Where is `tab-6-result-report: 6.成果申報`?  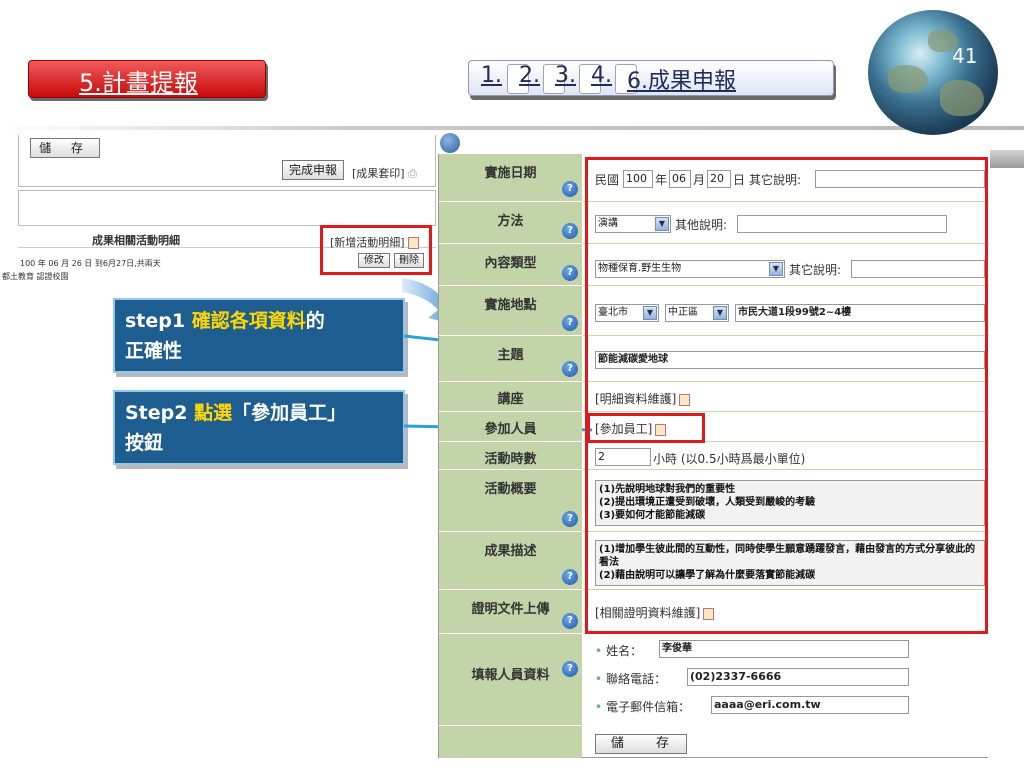 tab-6-result-report: 6.成果申報 is located at coordinates (681, 79).